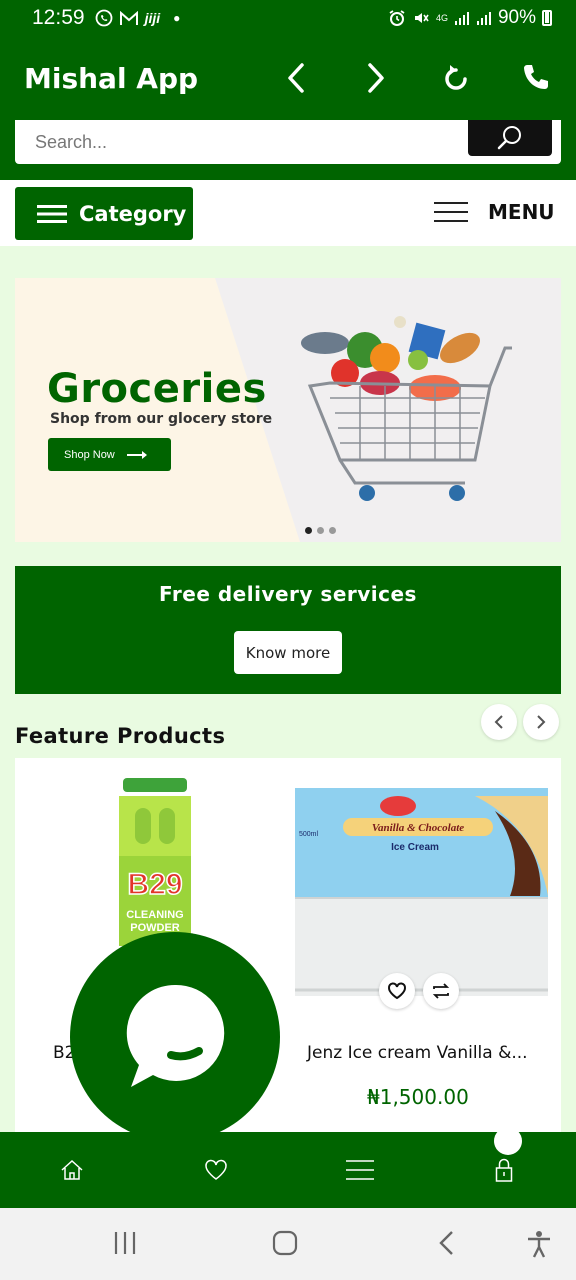 Image resolution: width=576 pixels, height=1280 pixels. I want to click on hamburger-icon, so click(52, 213).